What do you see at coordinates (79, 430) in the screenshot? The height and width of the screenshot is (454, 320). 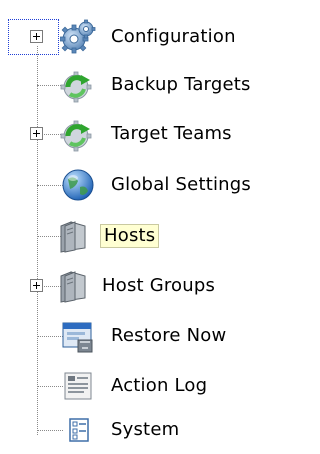 I see `system-list-icon` at bounding box center [79, 430].